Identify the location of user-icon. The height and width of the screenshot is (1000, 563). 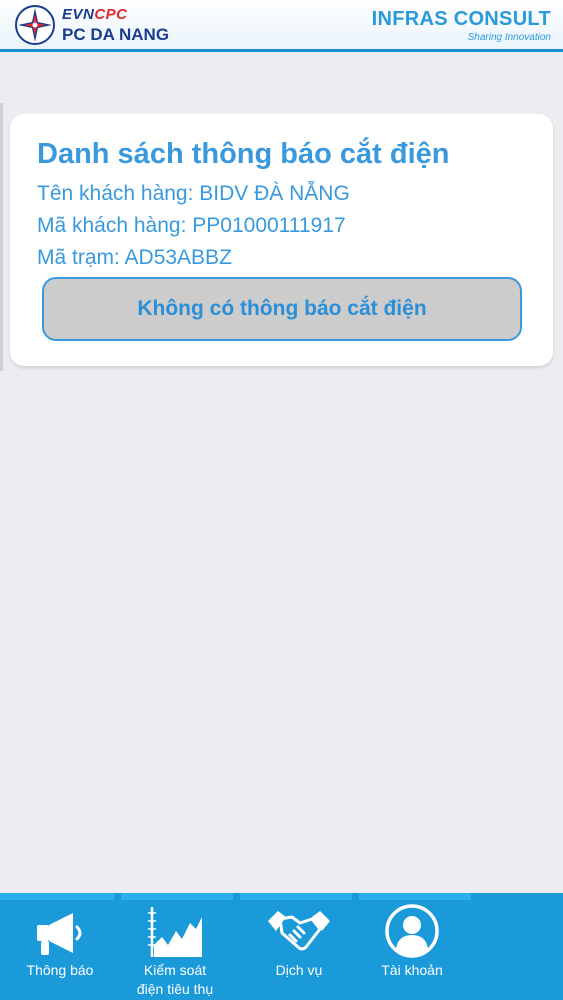
(412, 931).